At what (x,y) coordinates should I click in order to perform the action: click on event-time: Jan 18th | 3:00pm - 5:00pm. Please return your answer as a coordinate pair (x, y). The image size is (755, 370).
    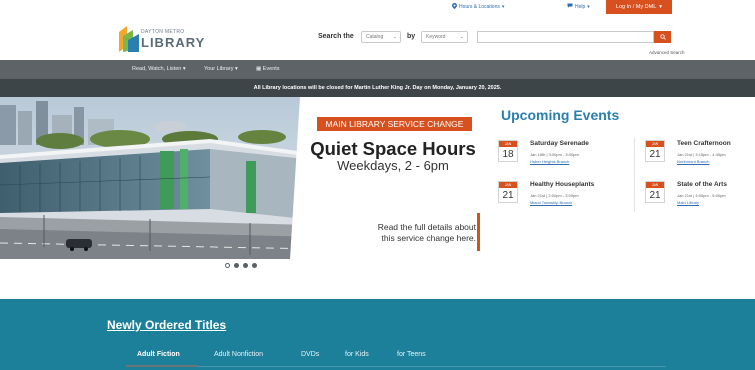
    Looking at the image, I should click on (554, 154).